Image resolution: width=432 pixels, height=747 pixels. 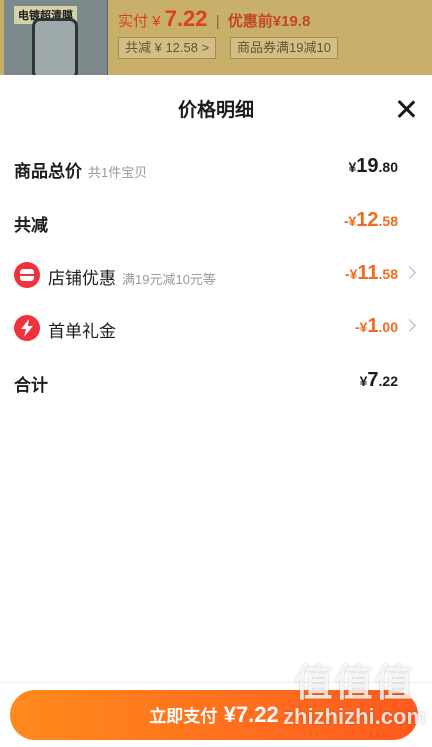 What do you see at coordinates (216, 222) in the screenshot?
I see `total-discount-row: 共减 -¥12.58` at bounding box center [216, 222].